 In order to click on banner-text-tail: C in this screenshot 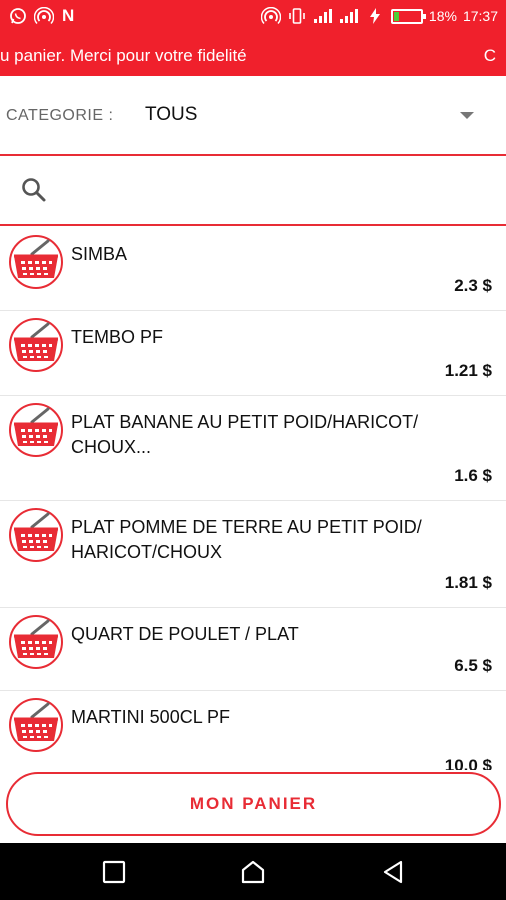, I will do `click(489, 55)`.